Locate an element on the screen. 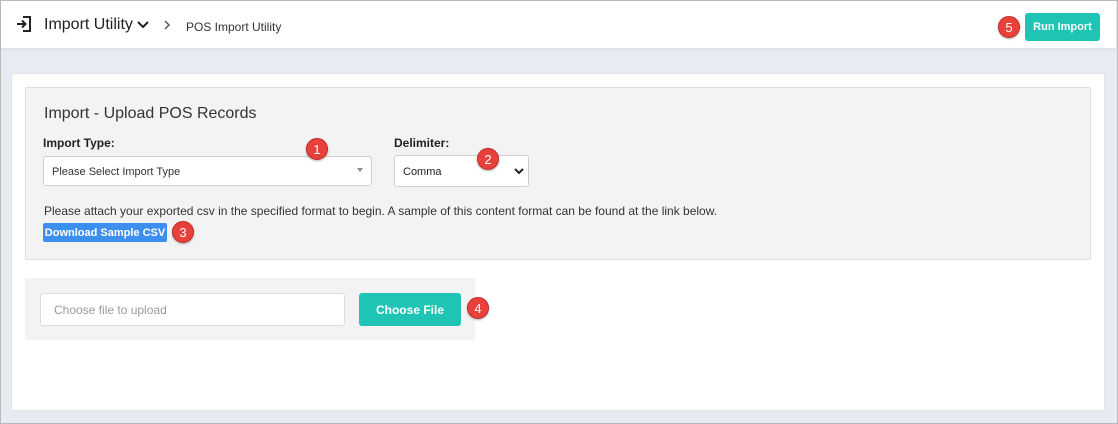  app-title: Import Utility is located at coordinates (88, 25).